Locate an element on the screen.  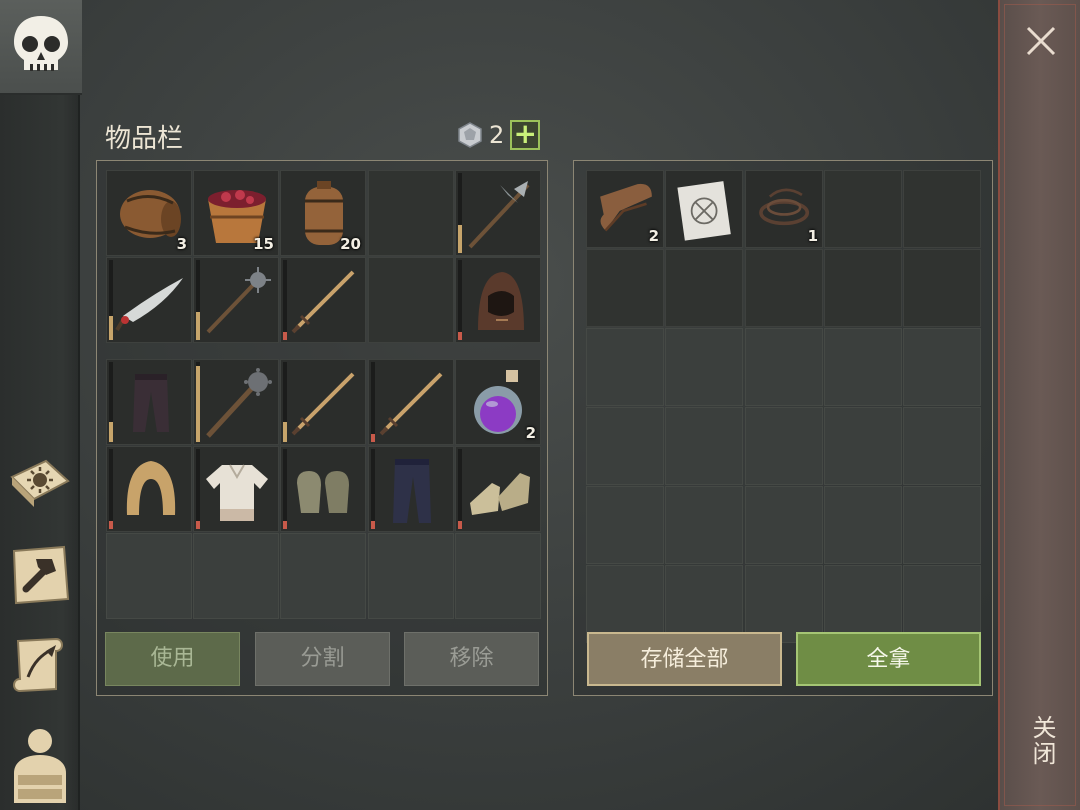
sun-book-icon is located at coordinates (40, 483).